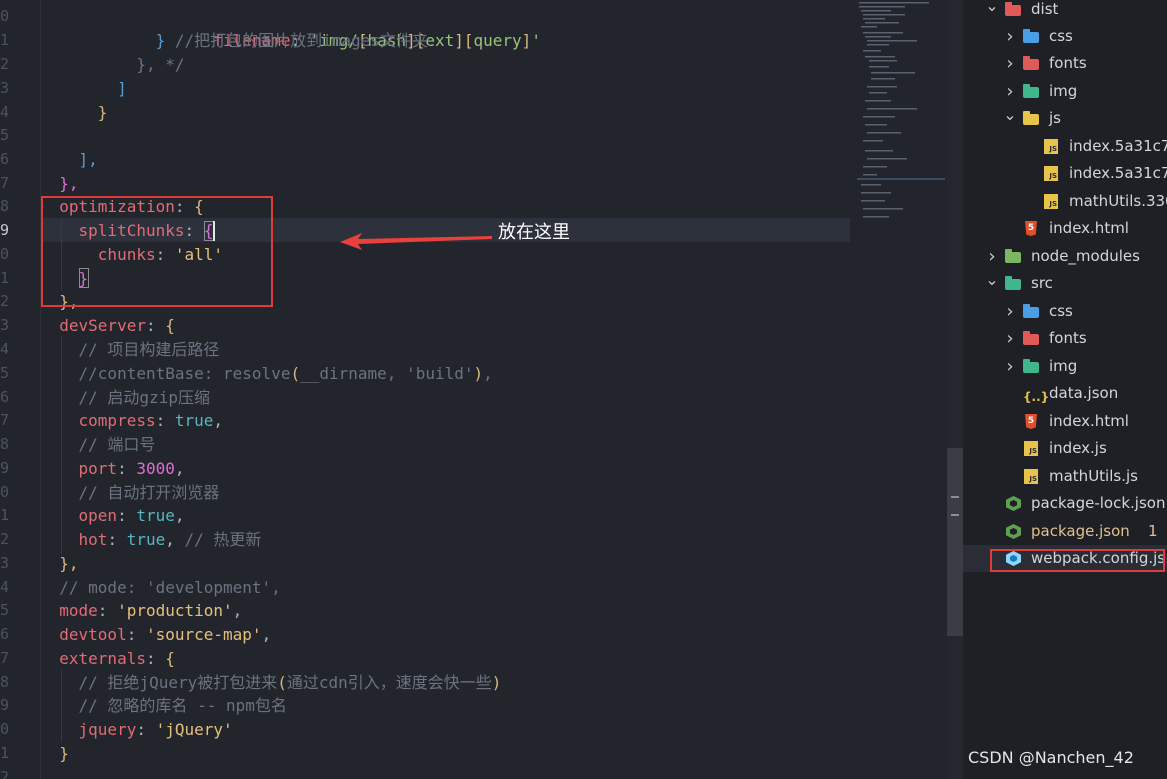  What do you see at coordinates (1055, 118) in the screenshot?
I see `tree-item-label: js` at bounding box center [1055, 118].